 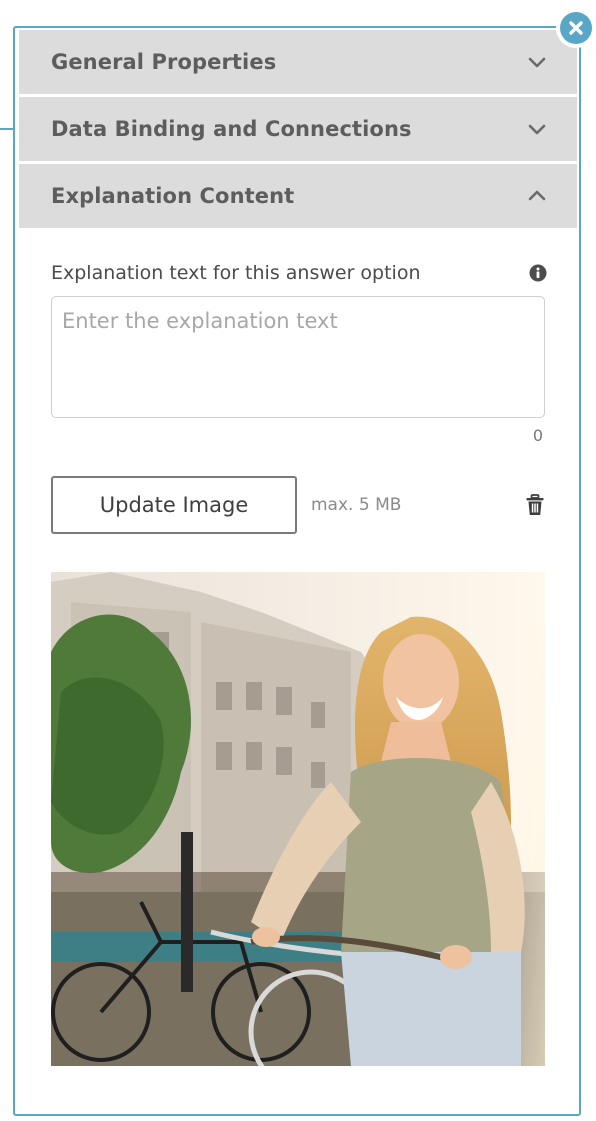 I want to click on accordion-title: Data Binding and Connections, so click(x=231, y=129).